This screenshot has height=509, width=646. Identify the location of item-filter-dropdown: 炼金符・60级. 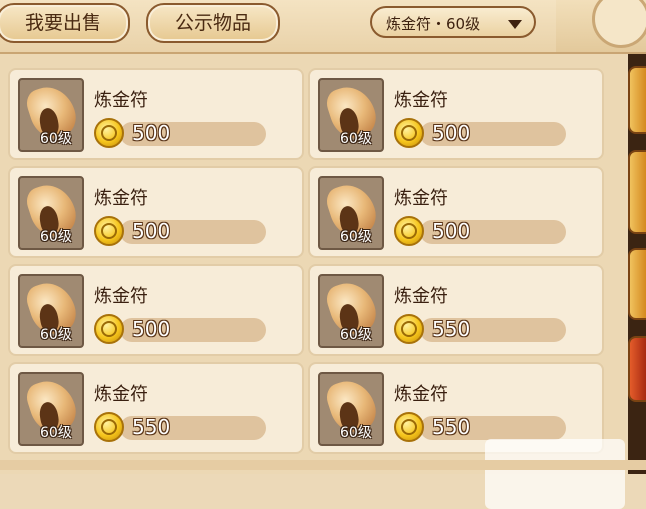
(453, 22).